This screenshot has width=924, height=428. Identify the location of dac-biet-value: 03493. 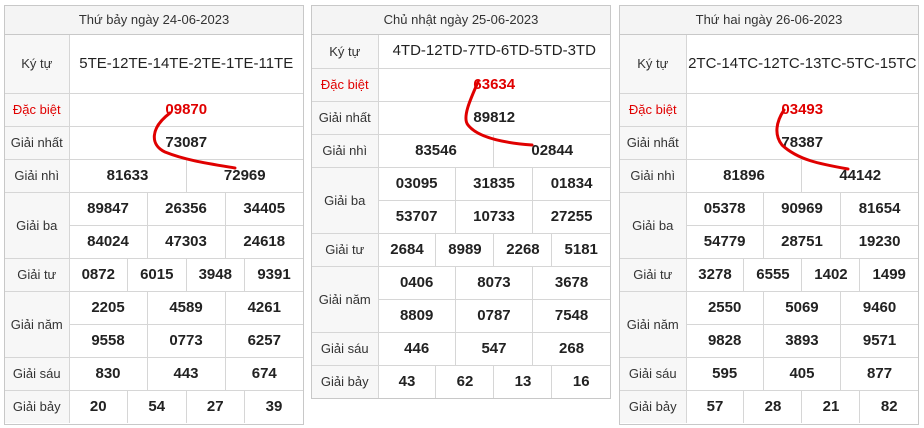
(801, 109).